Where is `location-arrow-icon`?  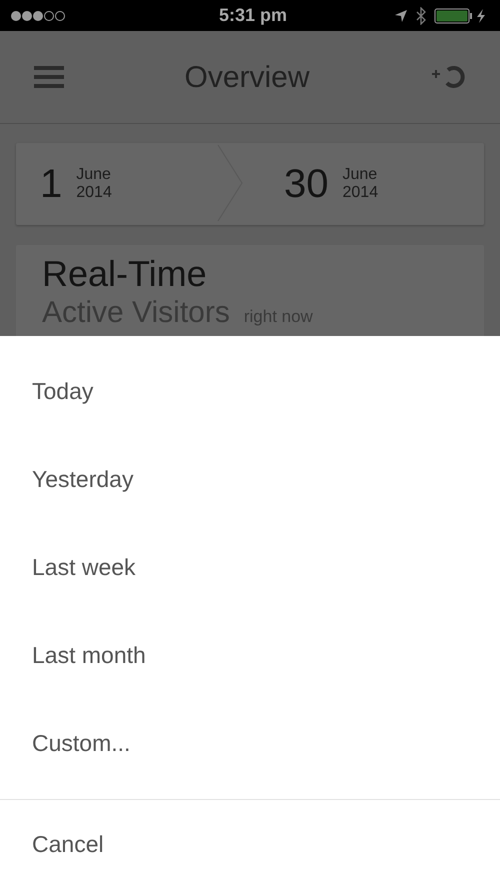 location-arrow-icon is located at coordinates (401, 15).